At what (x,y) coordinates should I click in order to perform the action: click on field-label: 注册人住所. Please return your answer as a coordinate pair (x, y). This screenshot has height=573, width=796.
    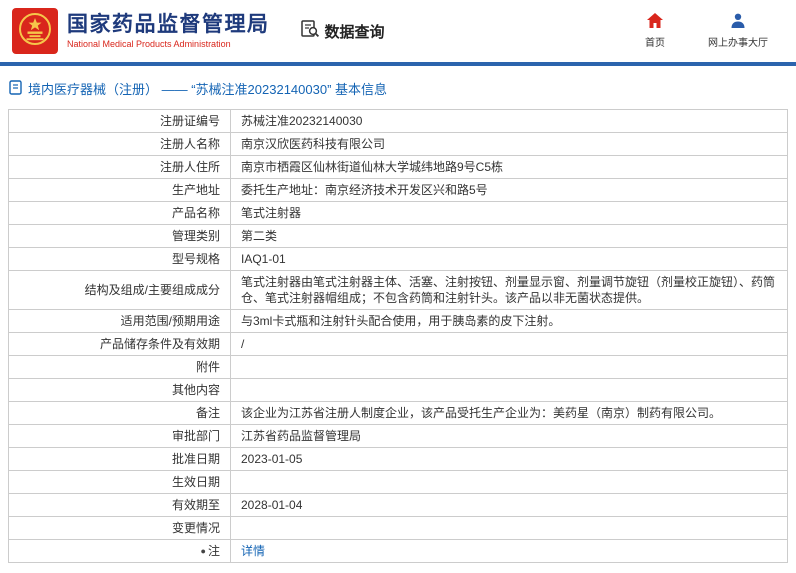
    Looking at the image, I should click on (119, 167).